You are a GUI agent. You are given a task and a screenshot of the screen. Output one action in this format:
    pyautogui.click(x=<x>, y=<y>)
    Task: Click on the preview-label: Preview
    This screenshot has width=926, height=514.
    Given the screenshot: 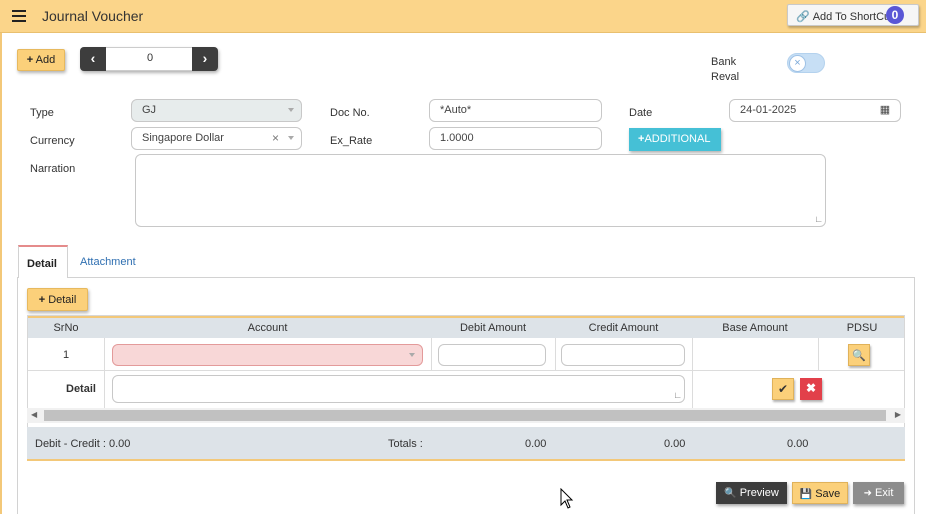 What is the action you would take?
    pyautogui.click(x=759, y=493)
    